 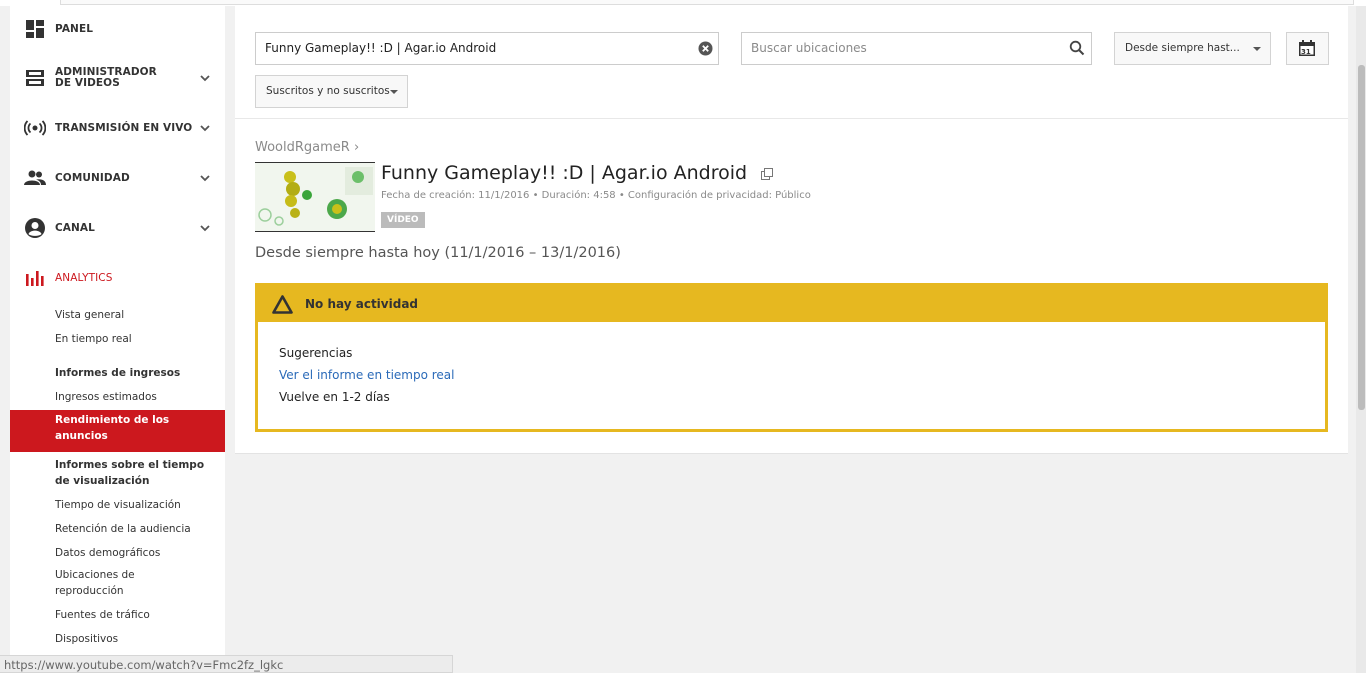 What do you see at coordinates (328, 91) in the screenshot?
I see `subscribers-label: Suscritos y no suscritos` at bounding box center [328, 91].